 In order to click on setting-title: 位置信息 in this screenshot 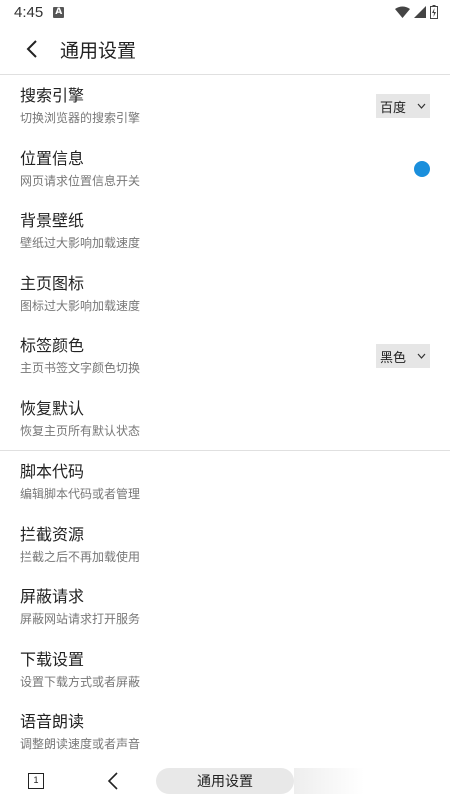, I will do `click(52, 158)`.